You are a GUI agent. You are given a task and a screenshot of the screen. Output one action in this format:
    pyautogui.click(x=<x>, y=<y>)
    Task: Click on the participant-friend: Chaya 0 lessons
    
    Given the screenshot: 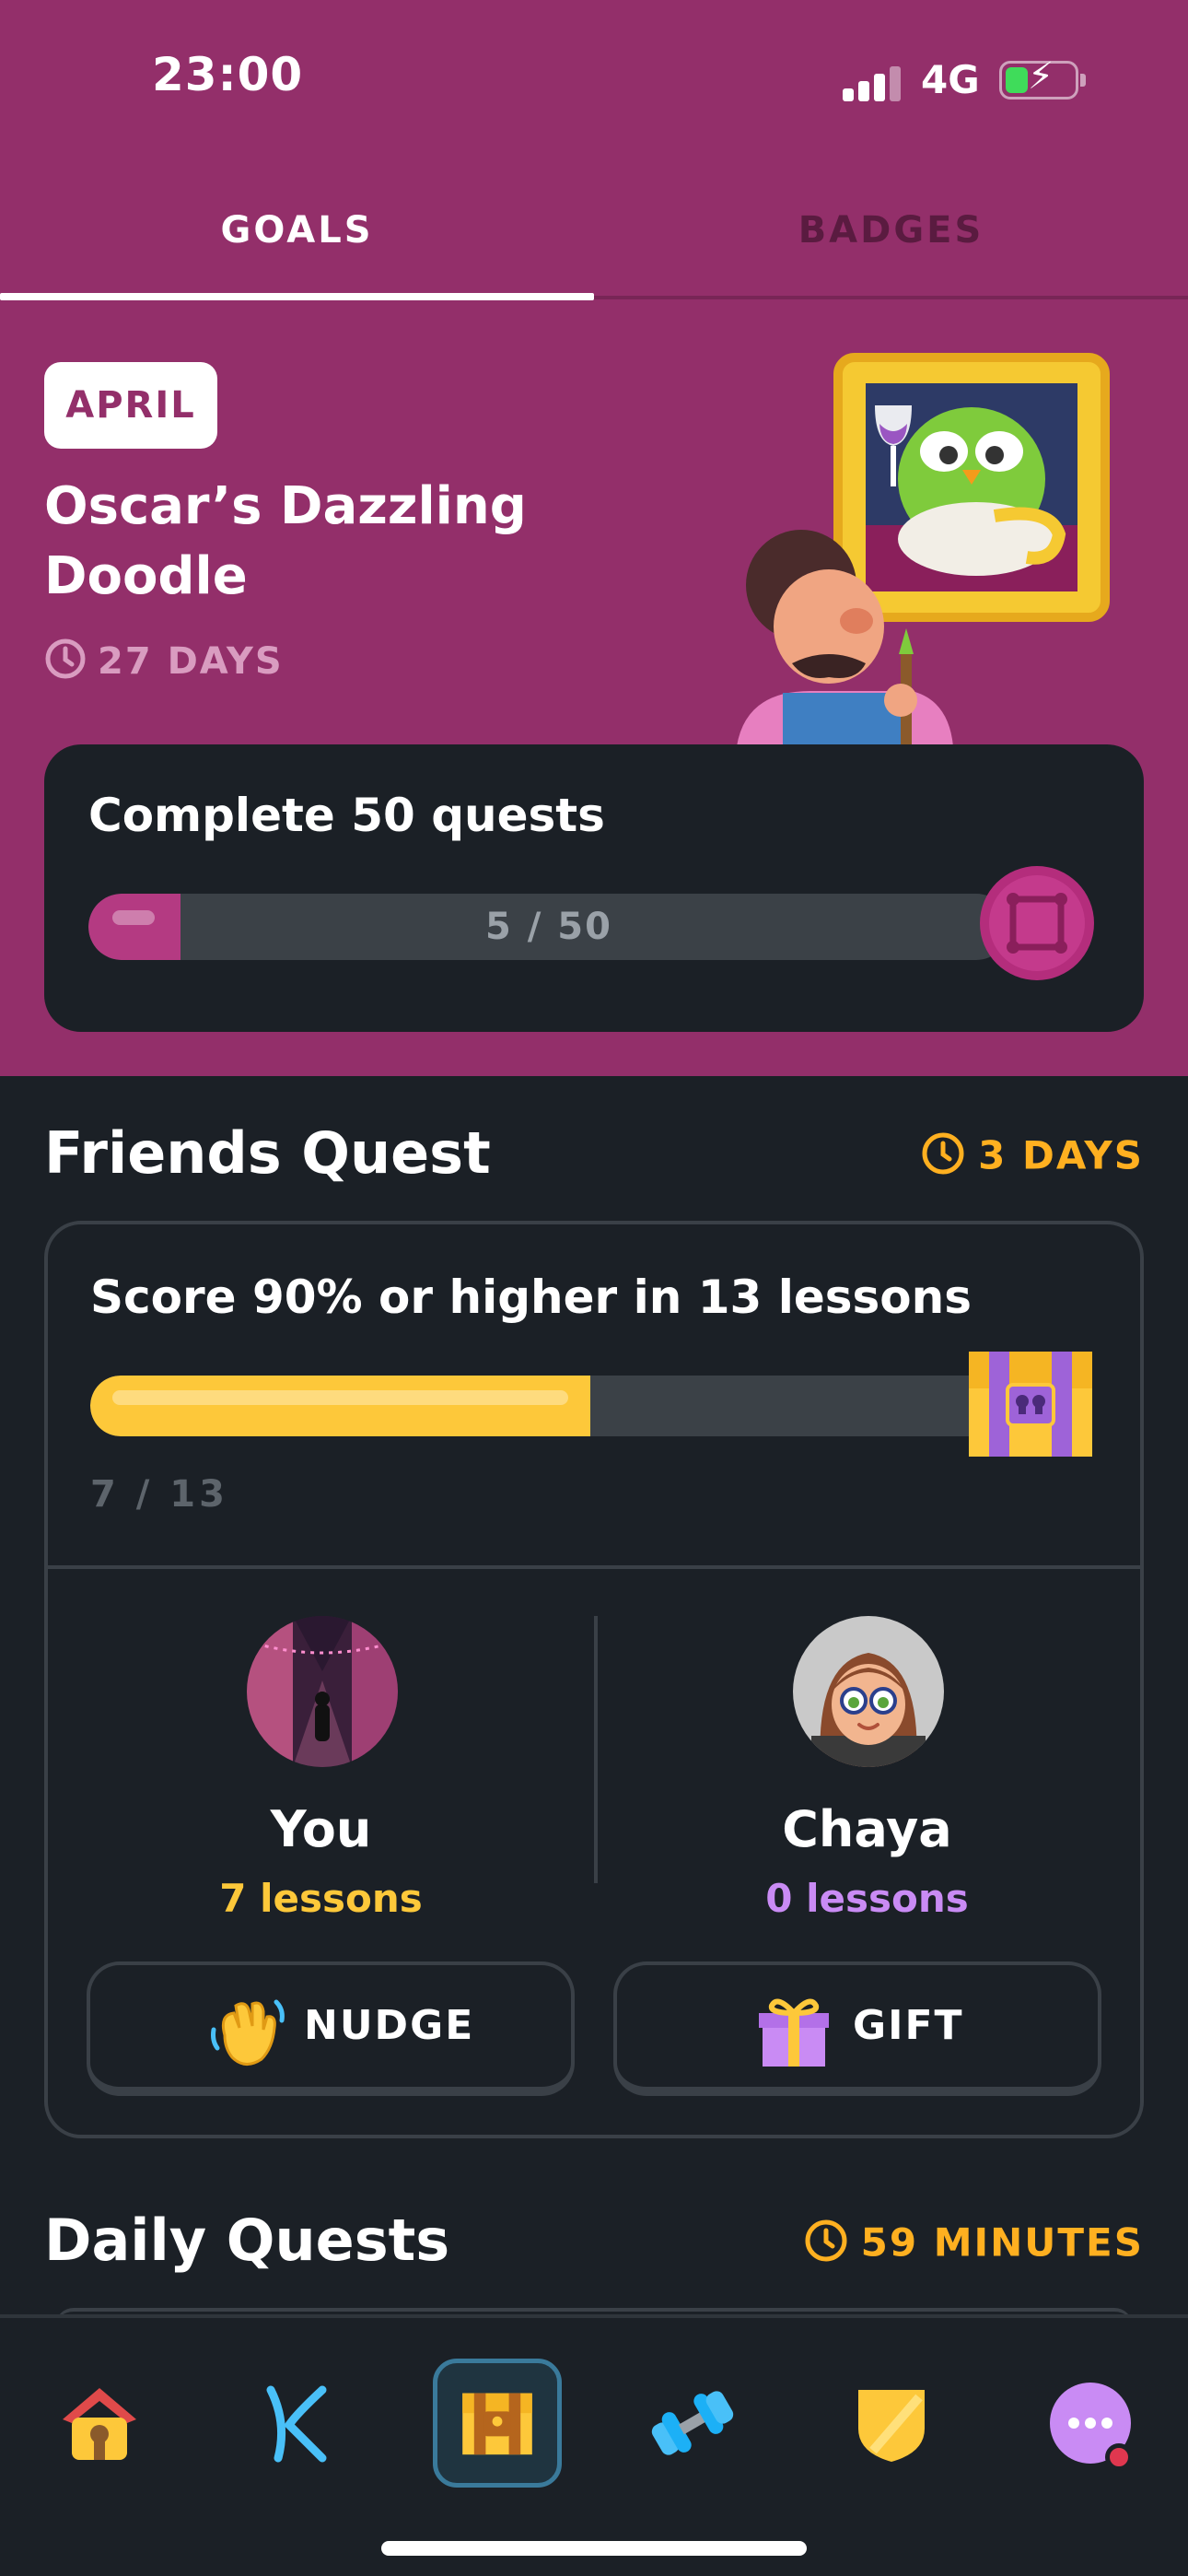 What is the action you would take?
    pyautogui.click(x=867, y=1768)
    